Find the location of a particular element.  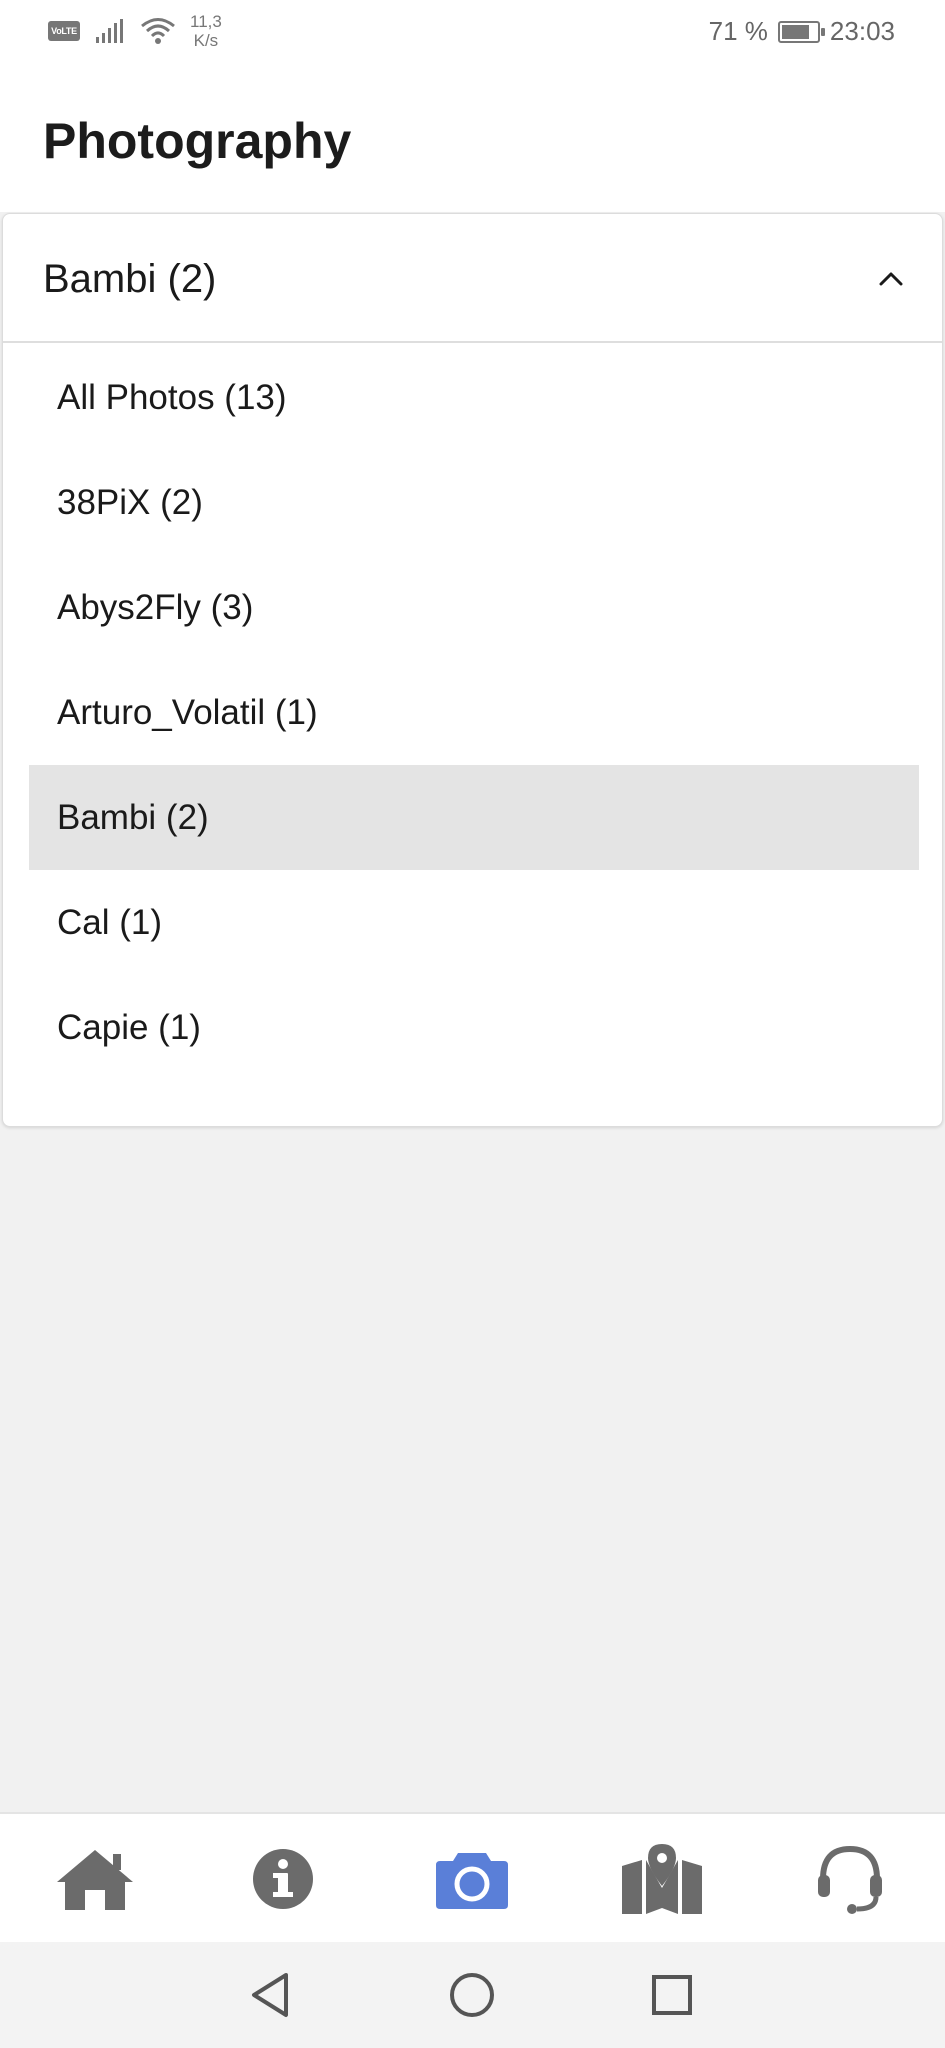

home-icon is located at coordinates (95, 1880).